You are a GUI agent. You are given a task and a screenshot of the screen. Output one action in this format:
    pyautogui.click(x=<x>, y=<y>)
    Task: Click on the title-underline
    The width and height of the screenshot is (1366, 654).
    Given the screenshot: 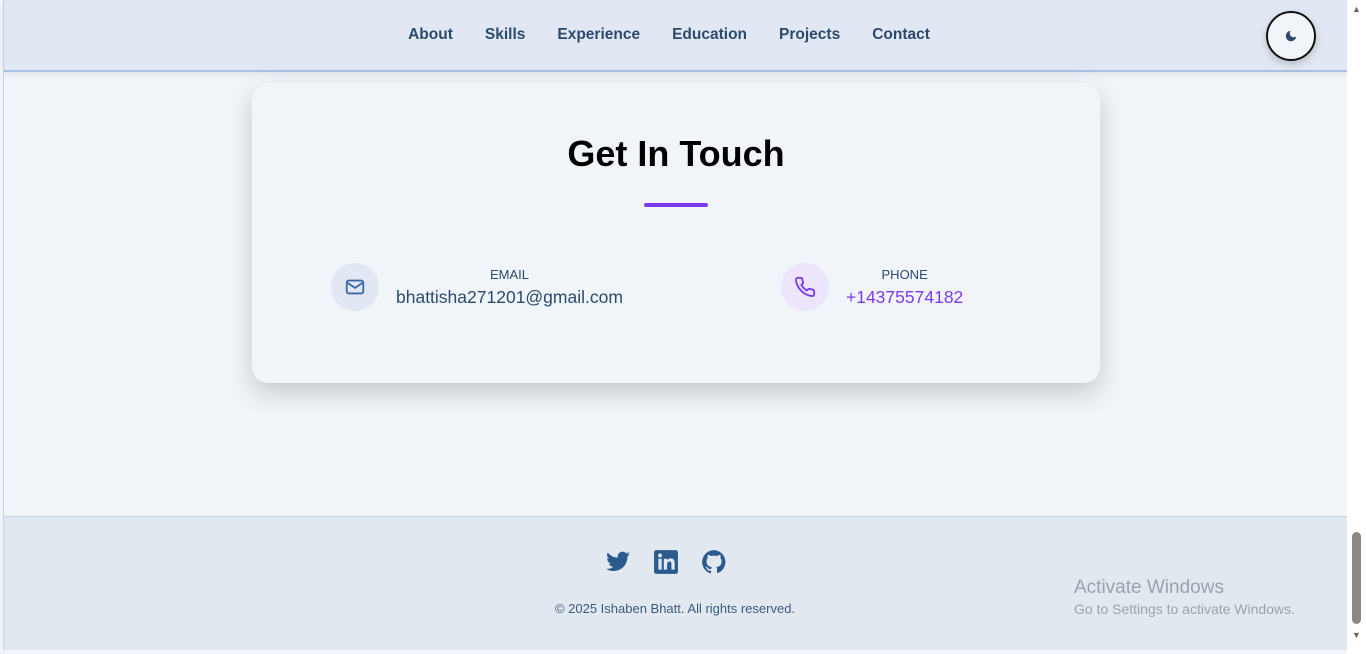 What is the action you would take?
    pyautogui.click(x=676, y=205)
    